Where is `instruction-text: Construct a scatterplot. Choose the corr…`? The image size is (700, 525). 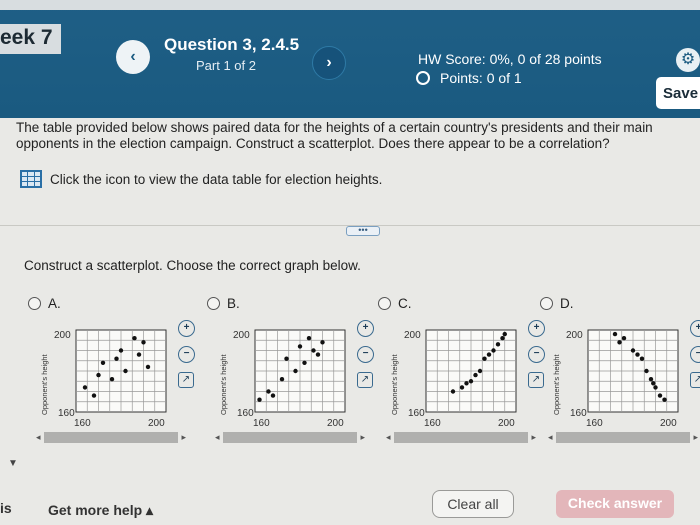
instruction-text: Construct a scatterplot. Choose the corr… is located at coordinates (192, 265).